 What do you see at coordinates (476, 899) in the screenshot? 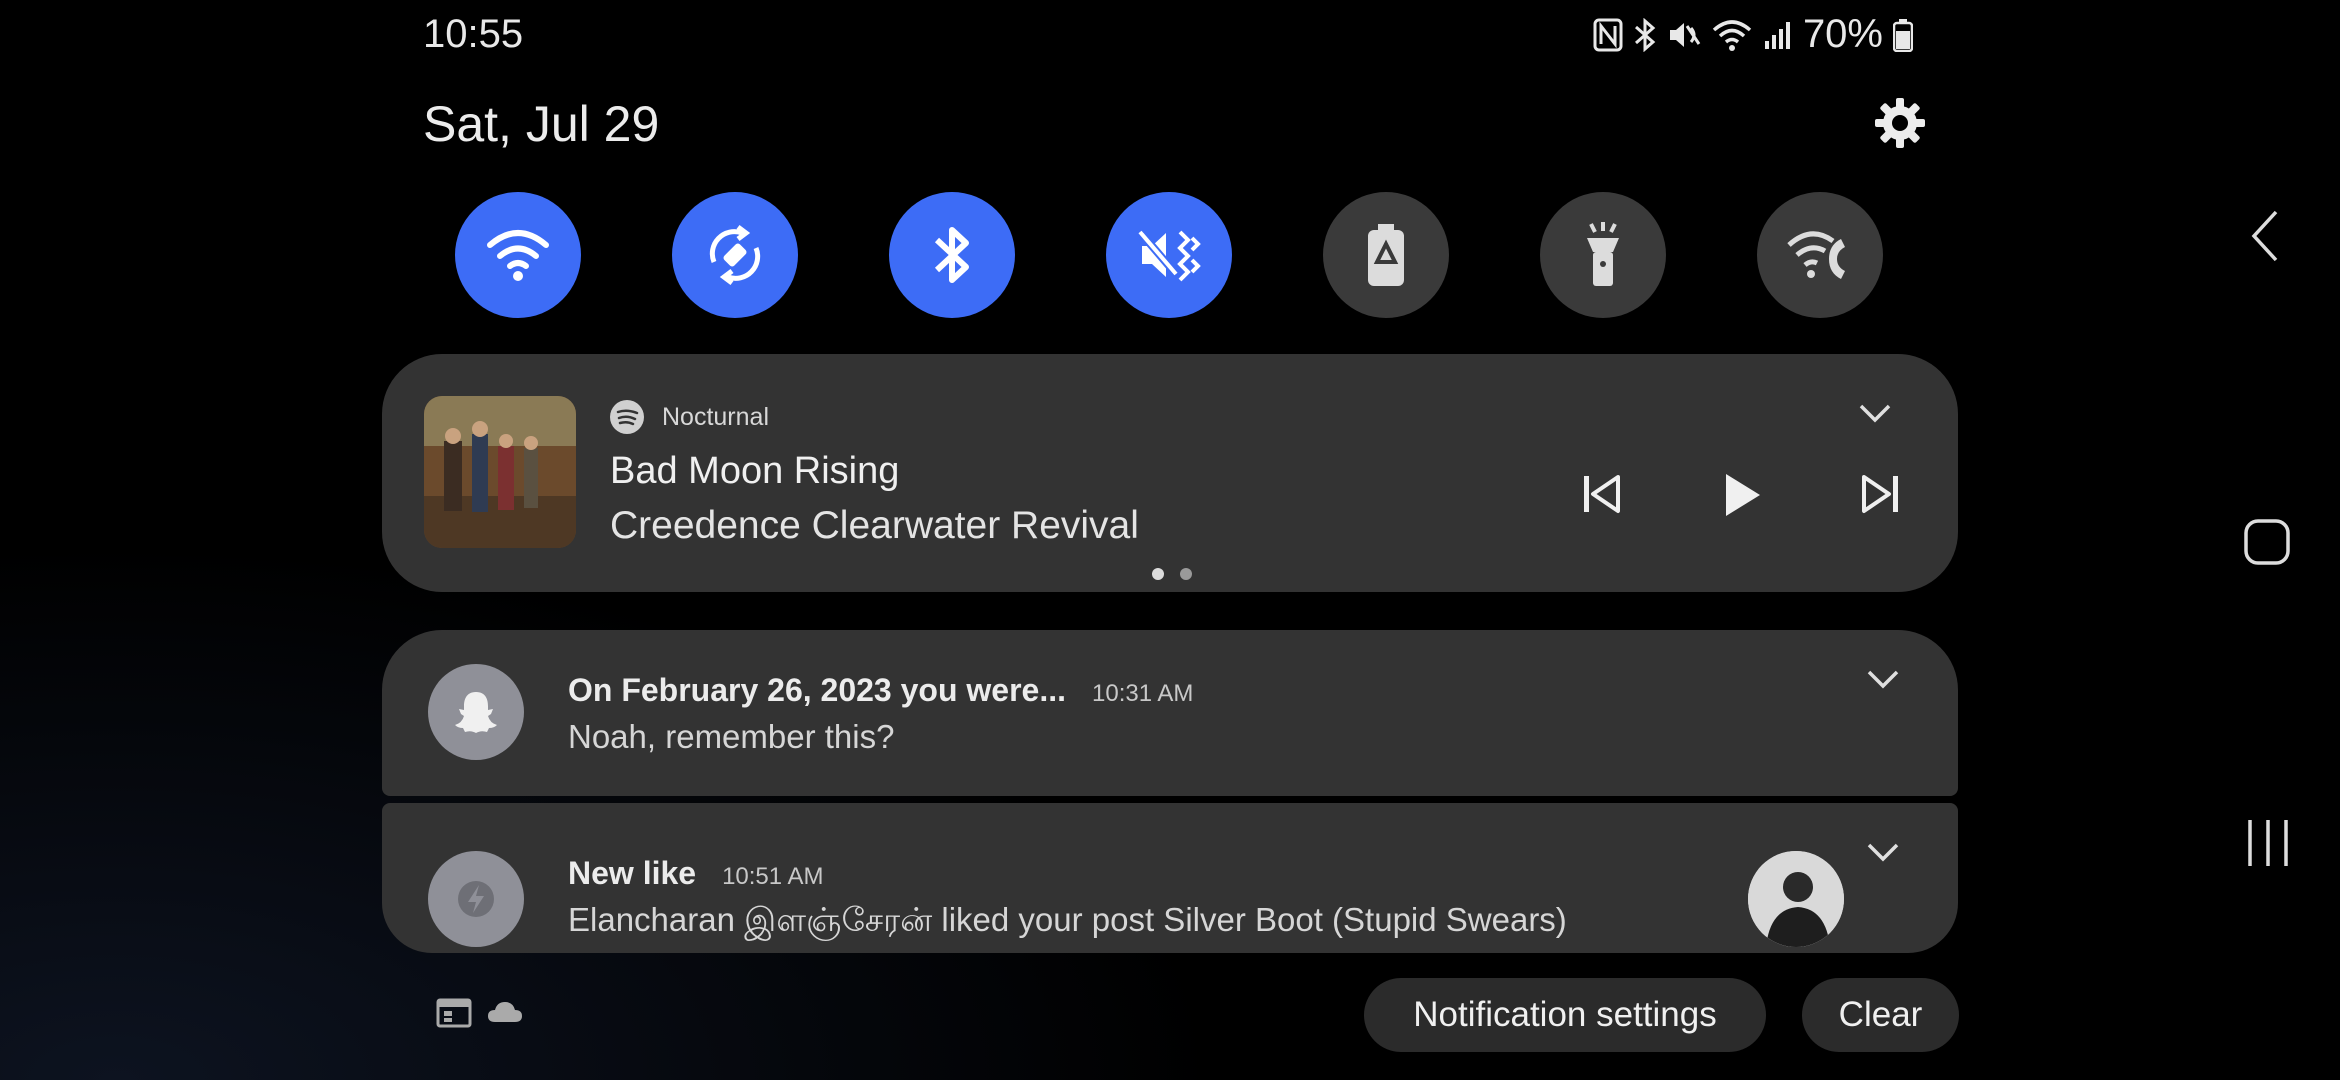
I see `tinder-like-icon` at bounding box center [476, 899].